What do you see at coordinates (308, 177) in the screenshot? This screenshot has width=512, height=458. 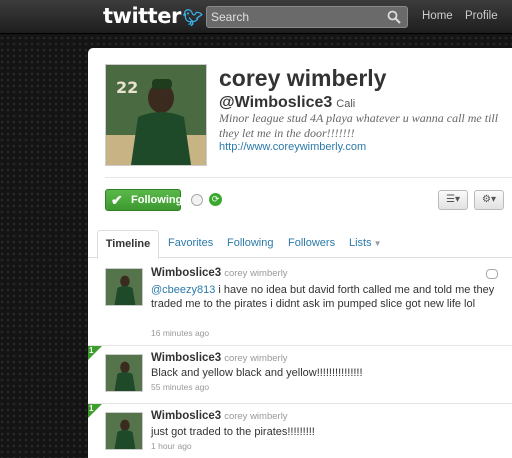 I see `divider` at bounding box center [308, 177].